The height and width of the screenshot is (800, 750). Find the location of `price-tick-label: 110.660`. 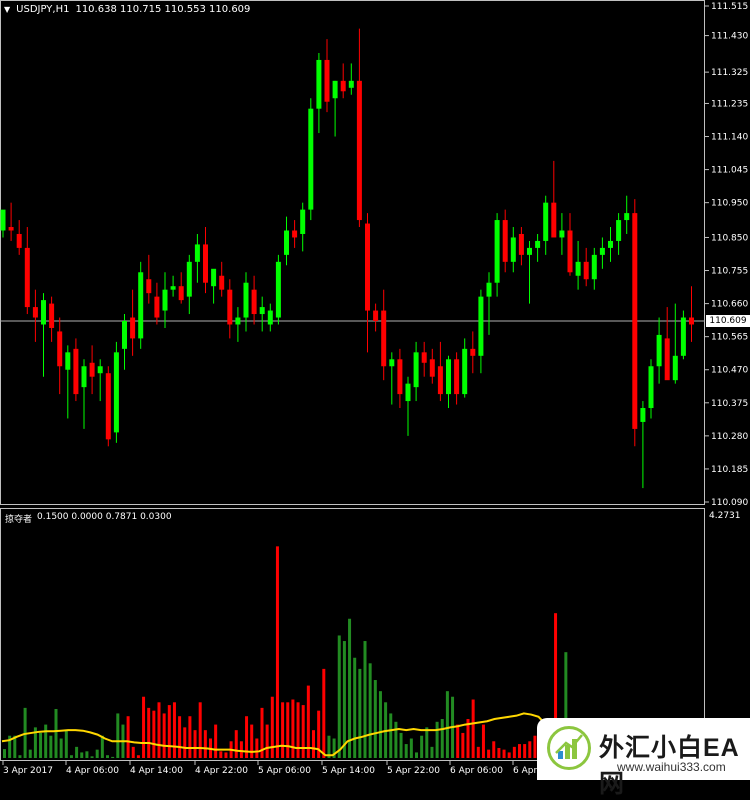

price-tick-label: 110.660 is located at coordinates (729, 305).